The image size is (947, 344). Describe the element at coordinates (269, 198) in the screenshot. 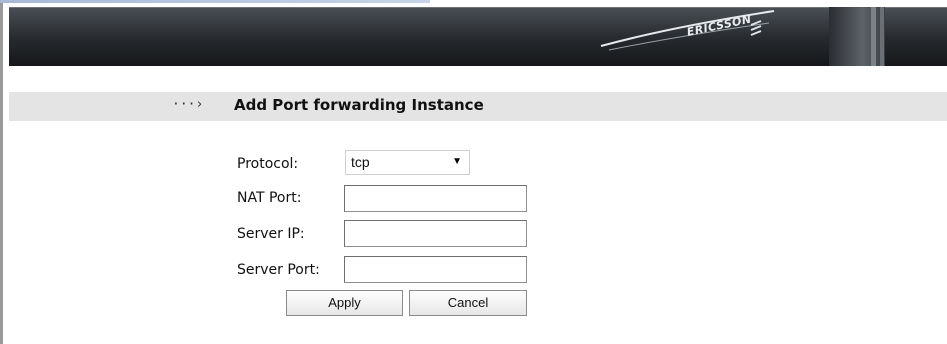

I see `nat-port-label: NAT Port:` at that location.